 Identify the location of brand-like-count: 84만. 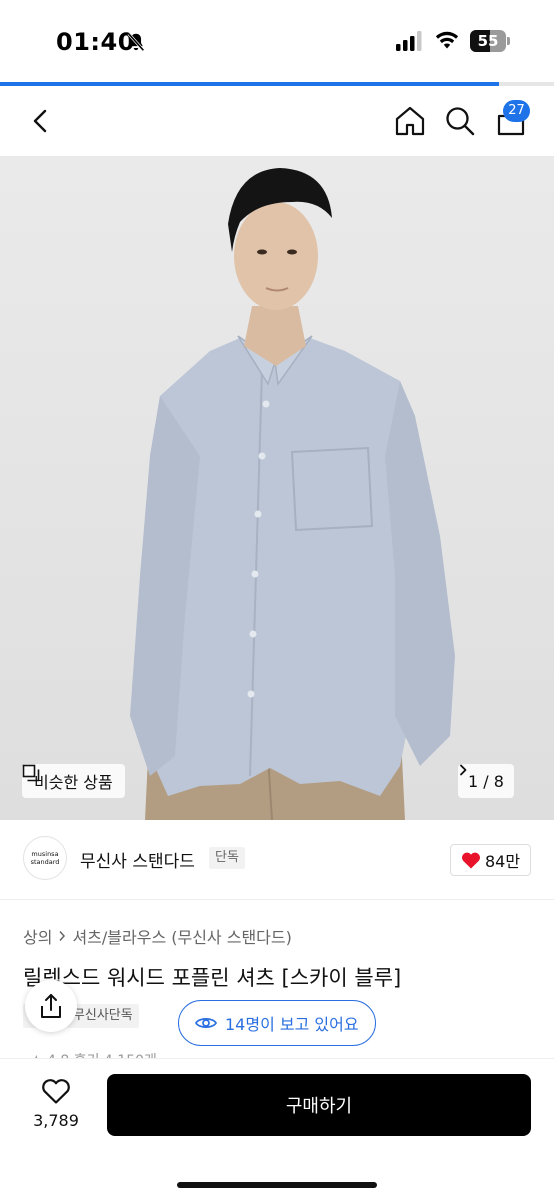
(502, 861).